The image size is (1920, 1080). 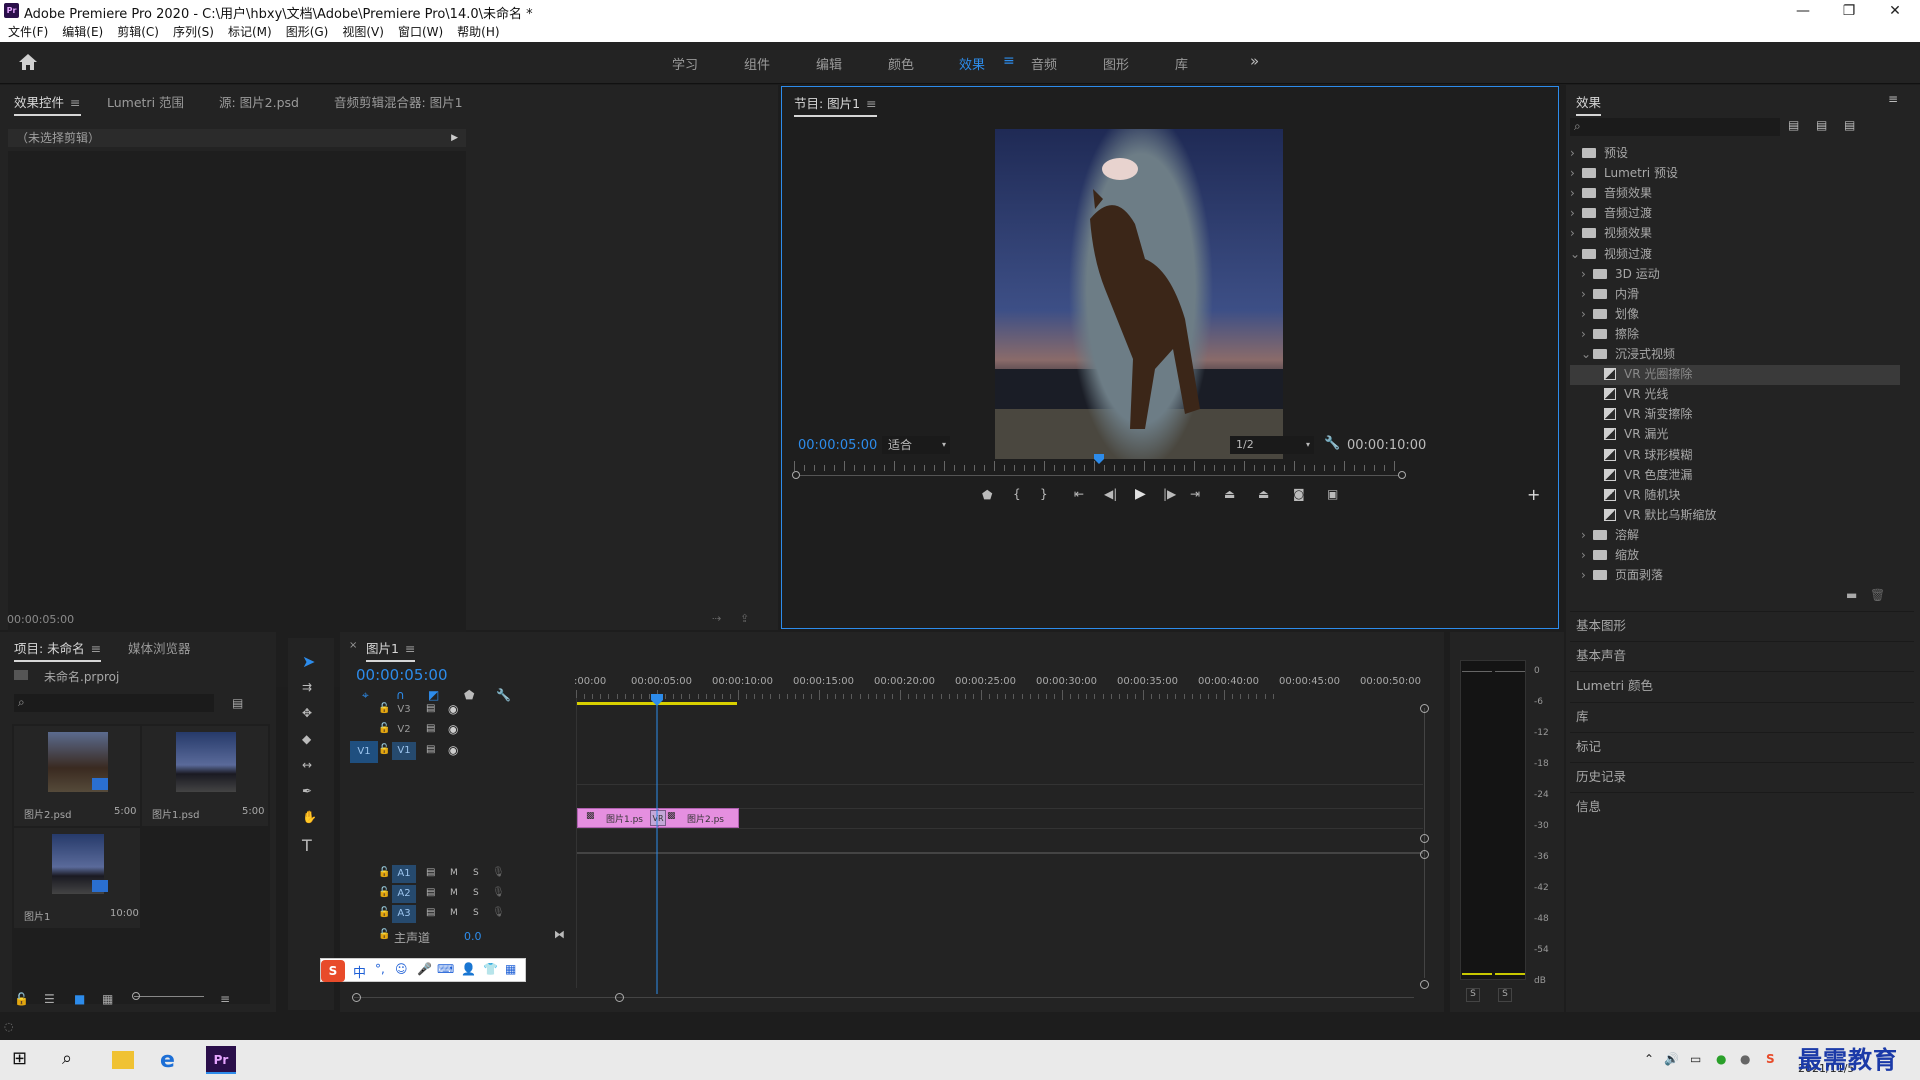 What do you see at coordinates (837, 445) in the screenshot?
I see `program-current-timecode: 00:00:05:00` at bounding box center [837, 445].